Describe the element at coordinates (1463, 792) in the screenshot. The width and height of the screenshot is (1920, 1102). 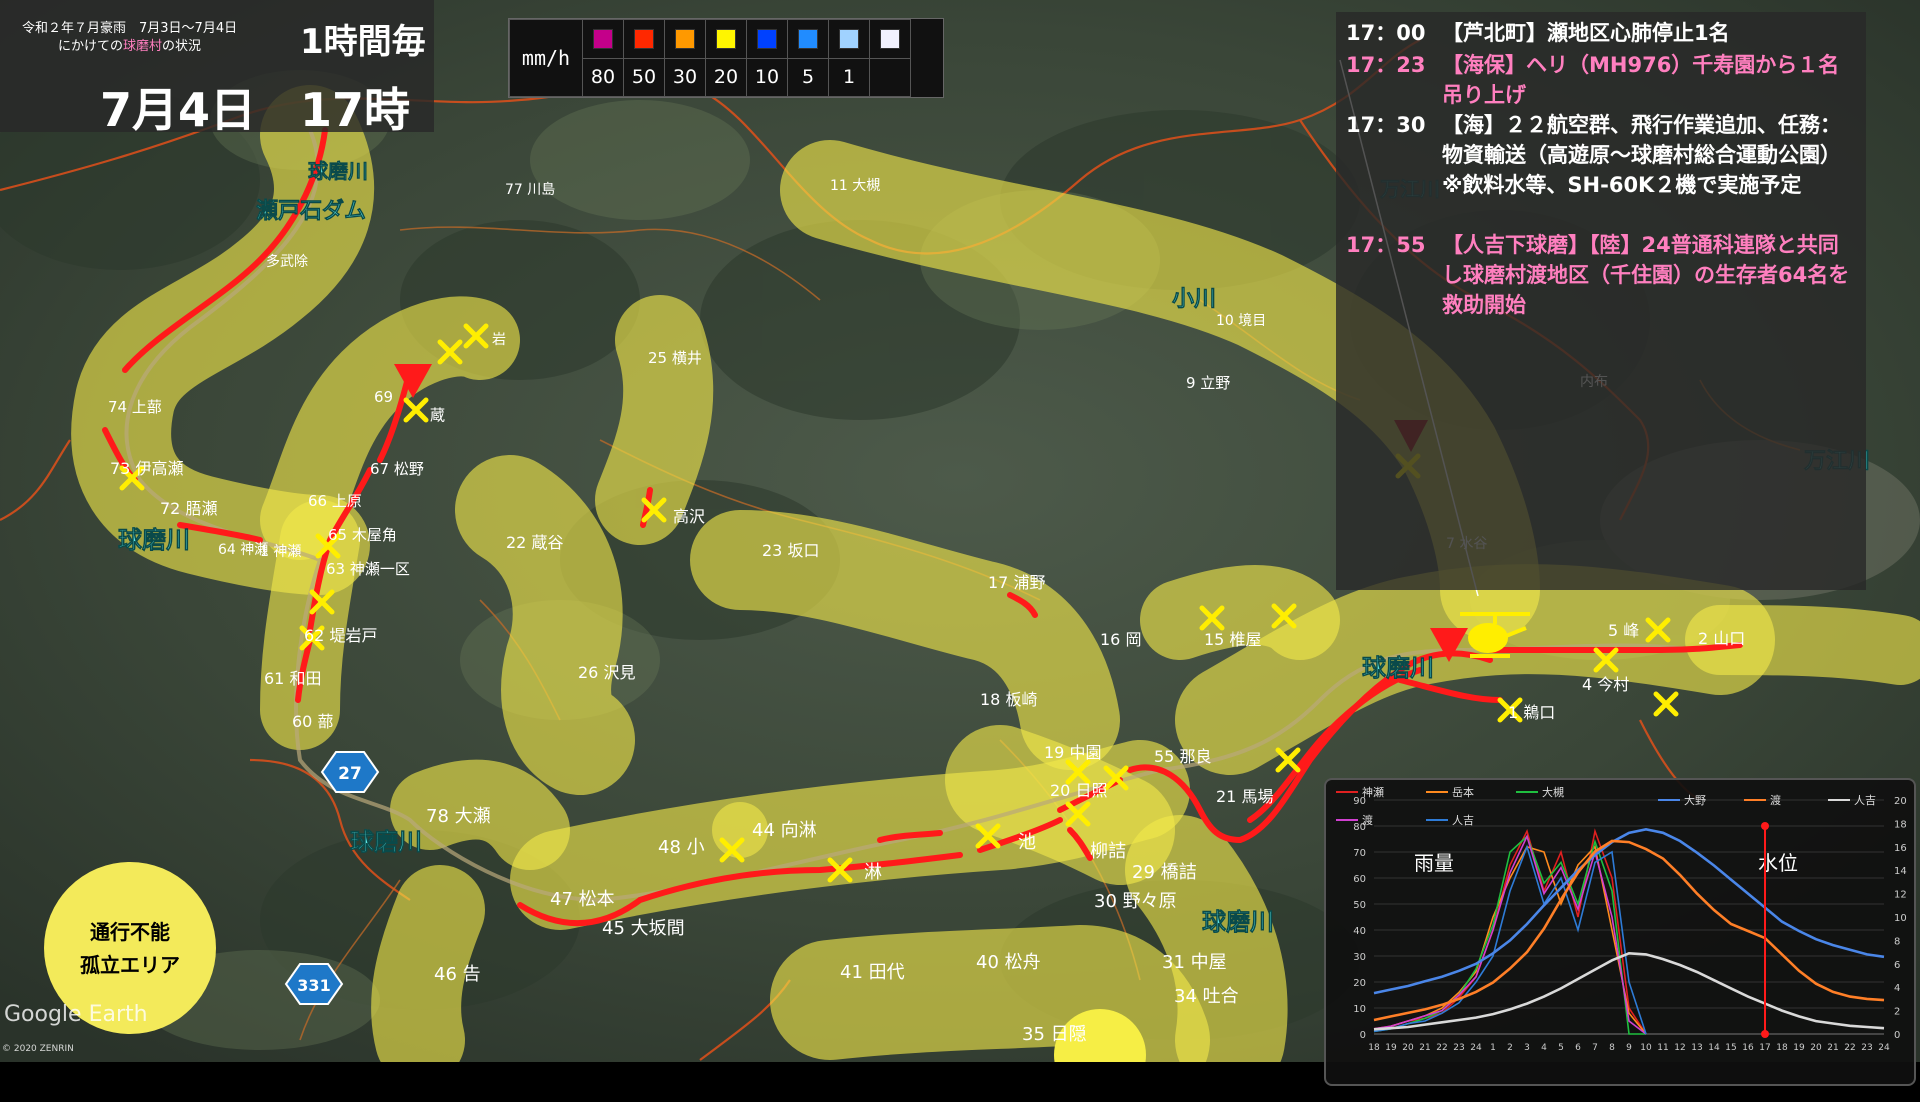
I see `legend-label: 岳本` at that location.